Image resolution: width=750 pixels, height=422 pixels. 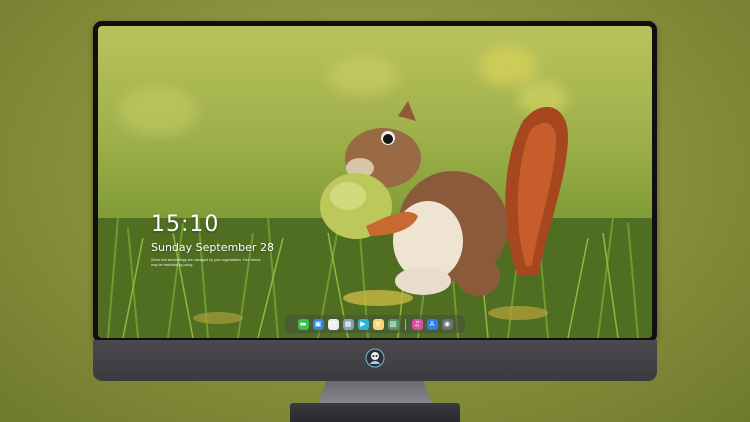 I want to click on dock: ▬ ▣ ◔ ▦ ▶ ≡ ▧ ♫ A ◉, so click(x=375, y=324).